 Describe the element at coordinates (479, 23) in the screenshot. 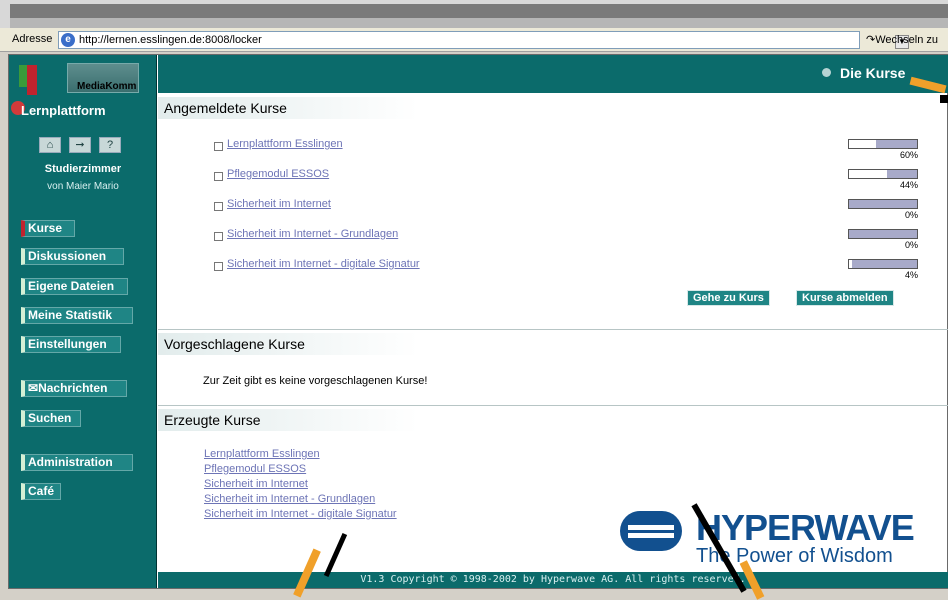

I see `toolbar-strip-lower` at that location.